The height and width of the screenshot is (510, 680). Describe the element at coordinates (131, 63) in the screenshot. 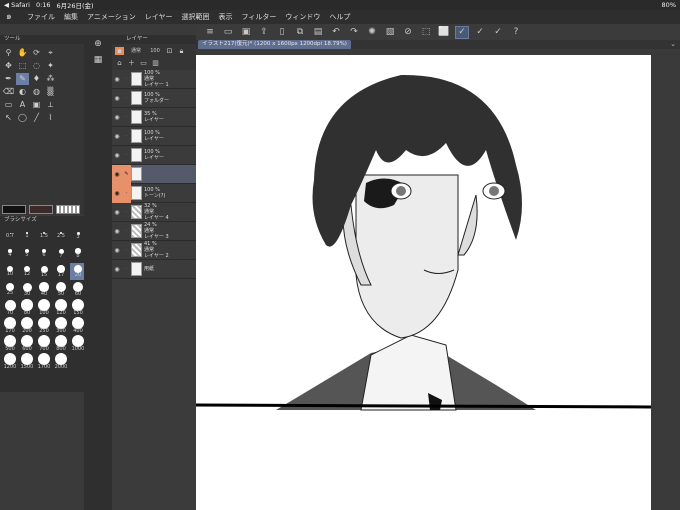

I see `new-layer-icon: ＋` at that location.